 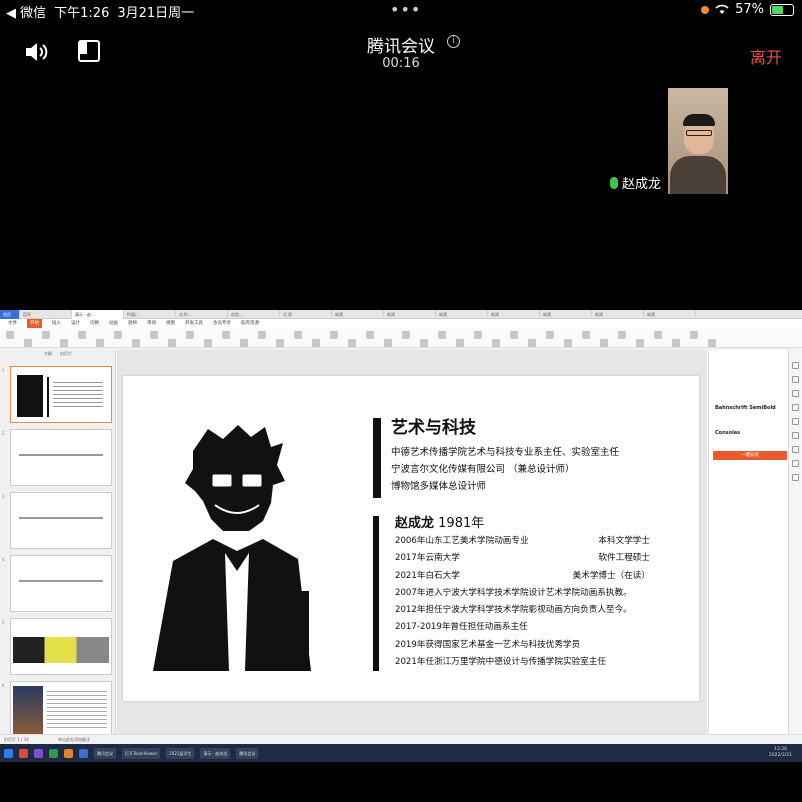 What do you see at coordinates (94, 323) in the screenshot?
I see `menu-item: 切换` at bounding box center [94, 323].